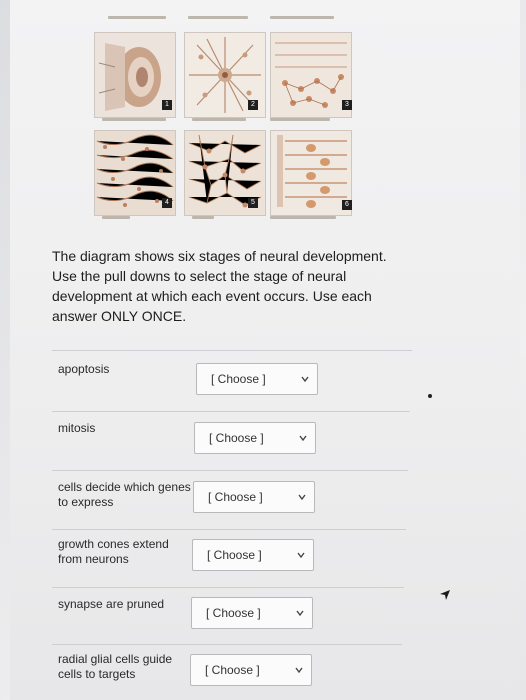 This screenshot has height=700, width=526. I want to click on panel-2-caption, so click(218, 17).